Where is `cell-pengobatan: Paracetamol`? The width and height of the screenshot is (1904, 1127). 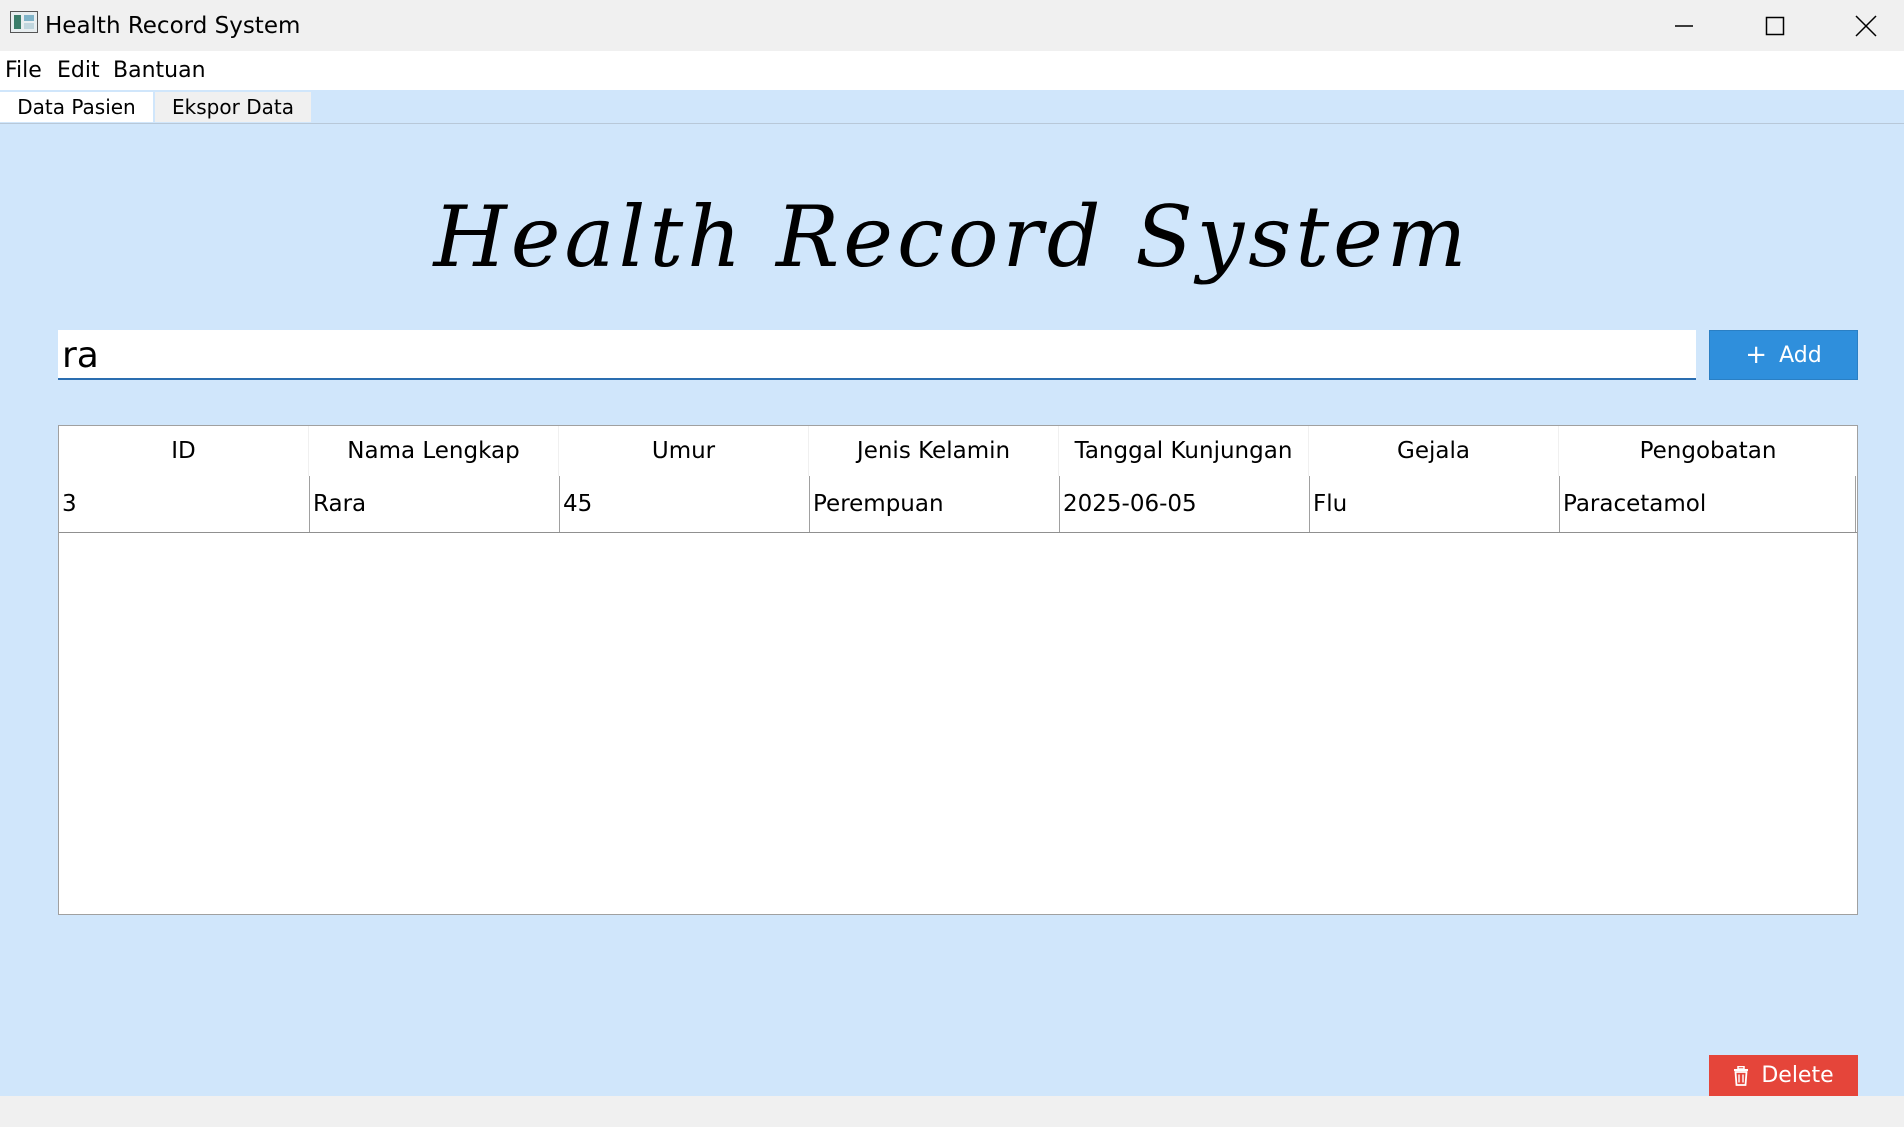
cell-pengobatan: Paracetamol is located at coordinates (1707, 504).